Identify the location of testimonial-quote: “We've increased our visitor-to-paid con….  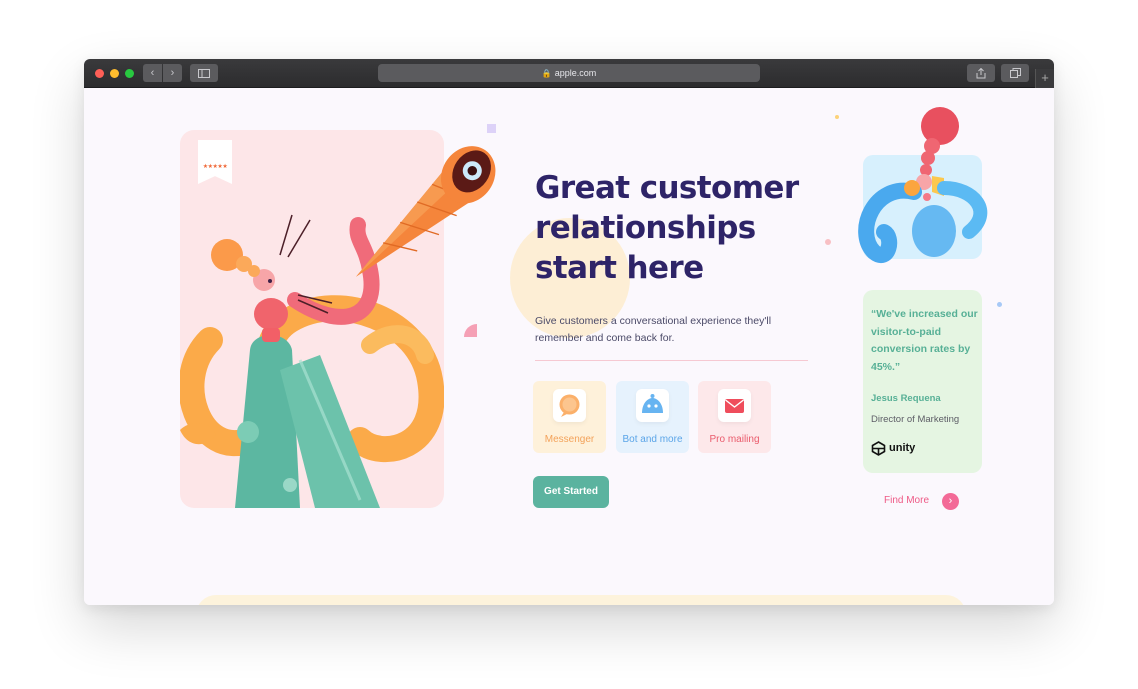
(924, 340).